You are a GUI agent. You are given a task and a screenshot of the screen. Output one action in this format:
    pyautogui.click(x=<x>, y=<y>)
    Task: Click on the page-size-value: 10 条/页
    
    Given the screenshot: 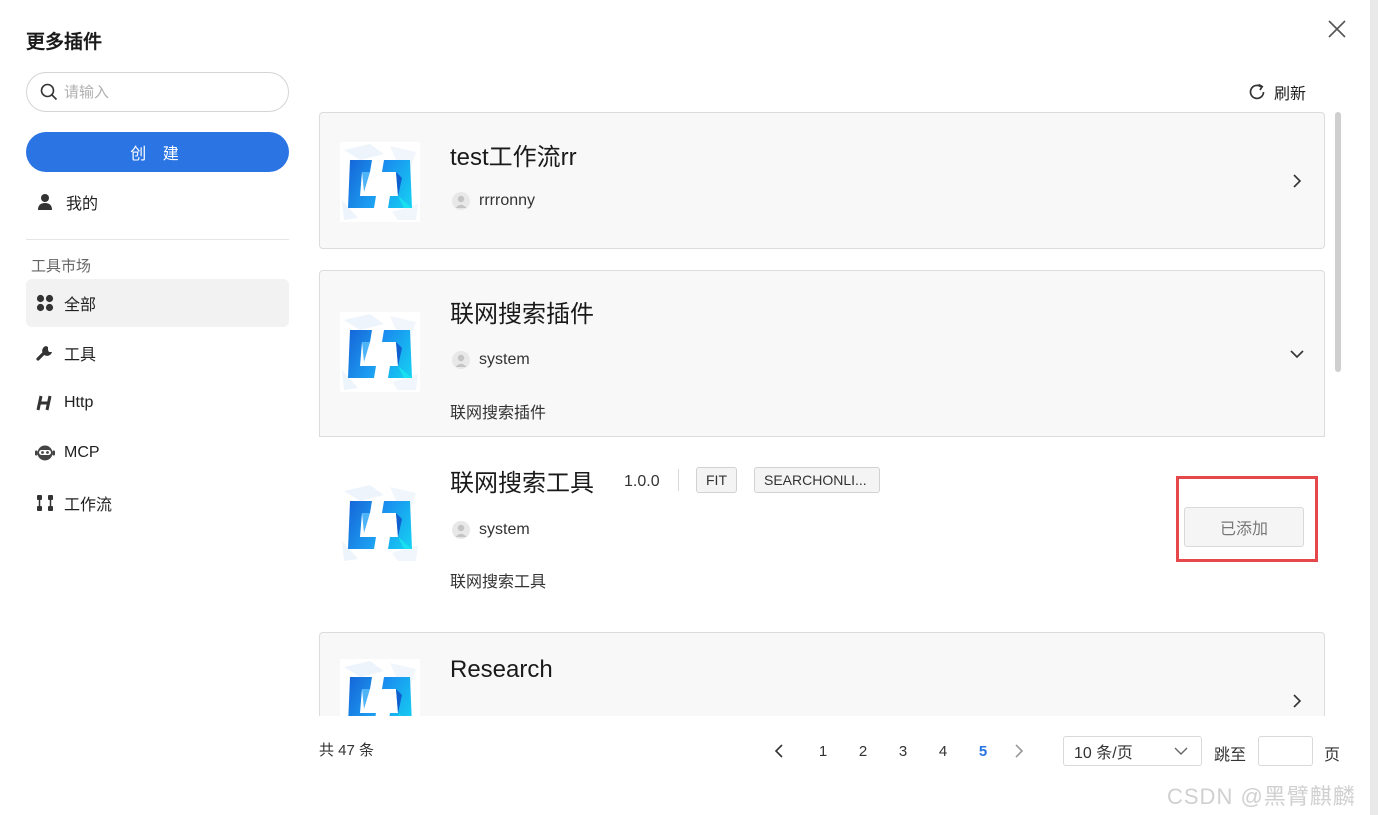 What is the action you would take?
    pyautogui.click(x=1103, y=753)
    